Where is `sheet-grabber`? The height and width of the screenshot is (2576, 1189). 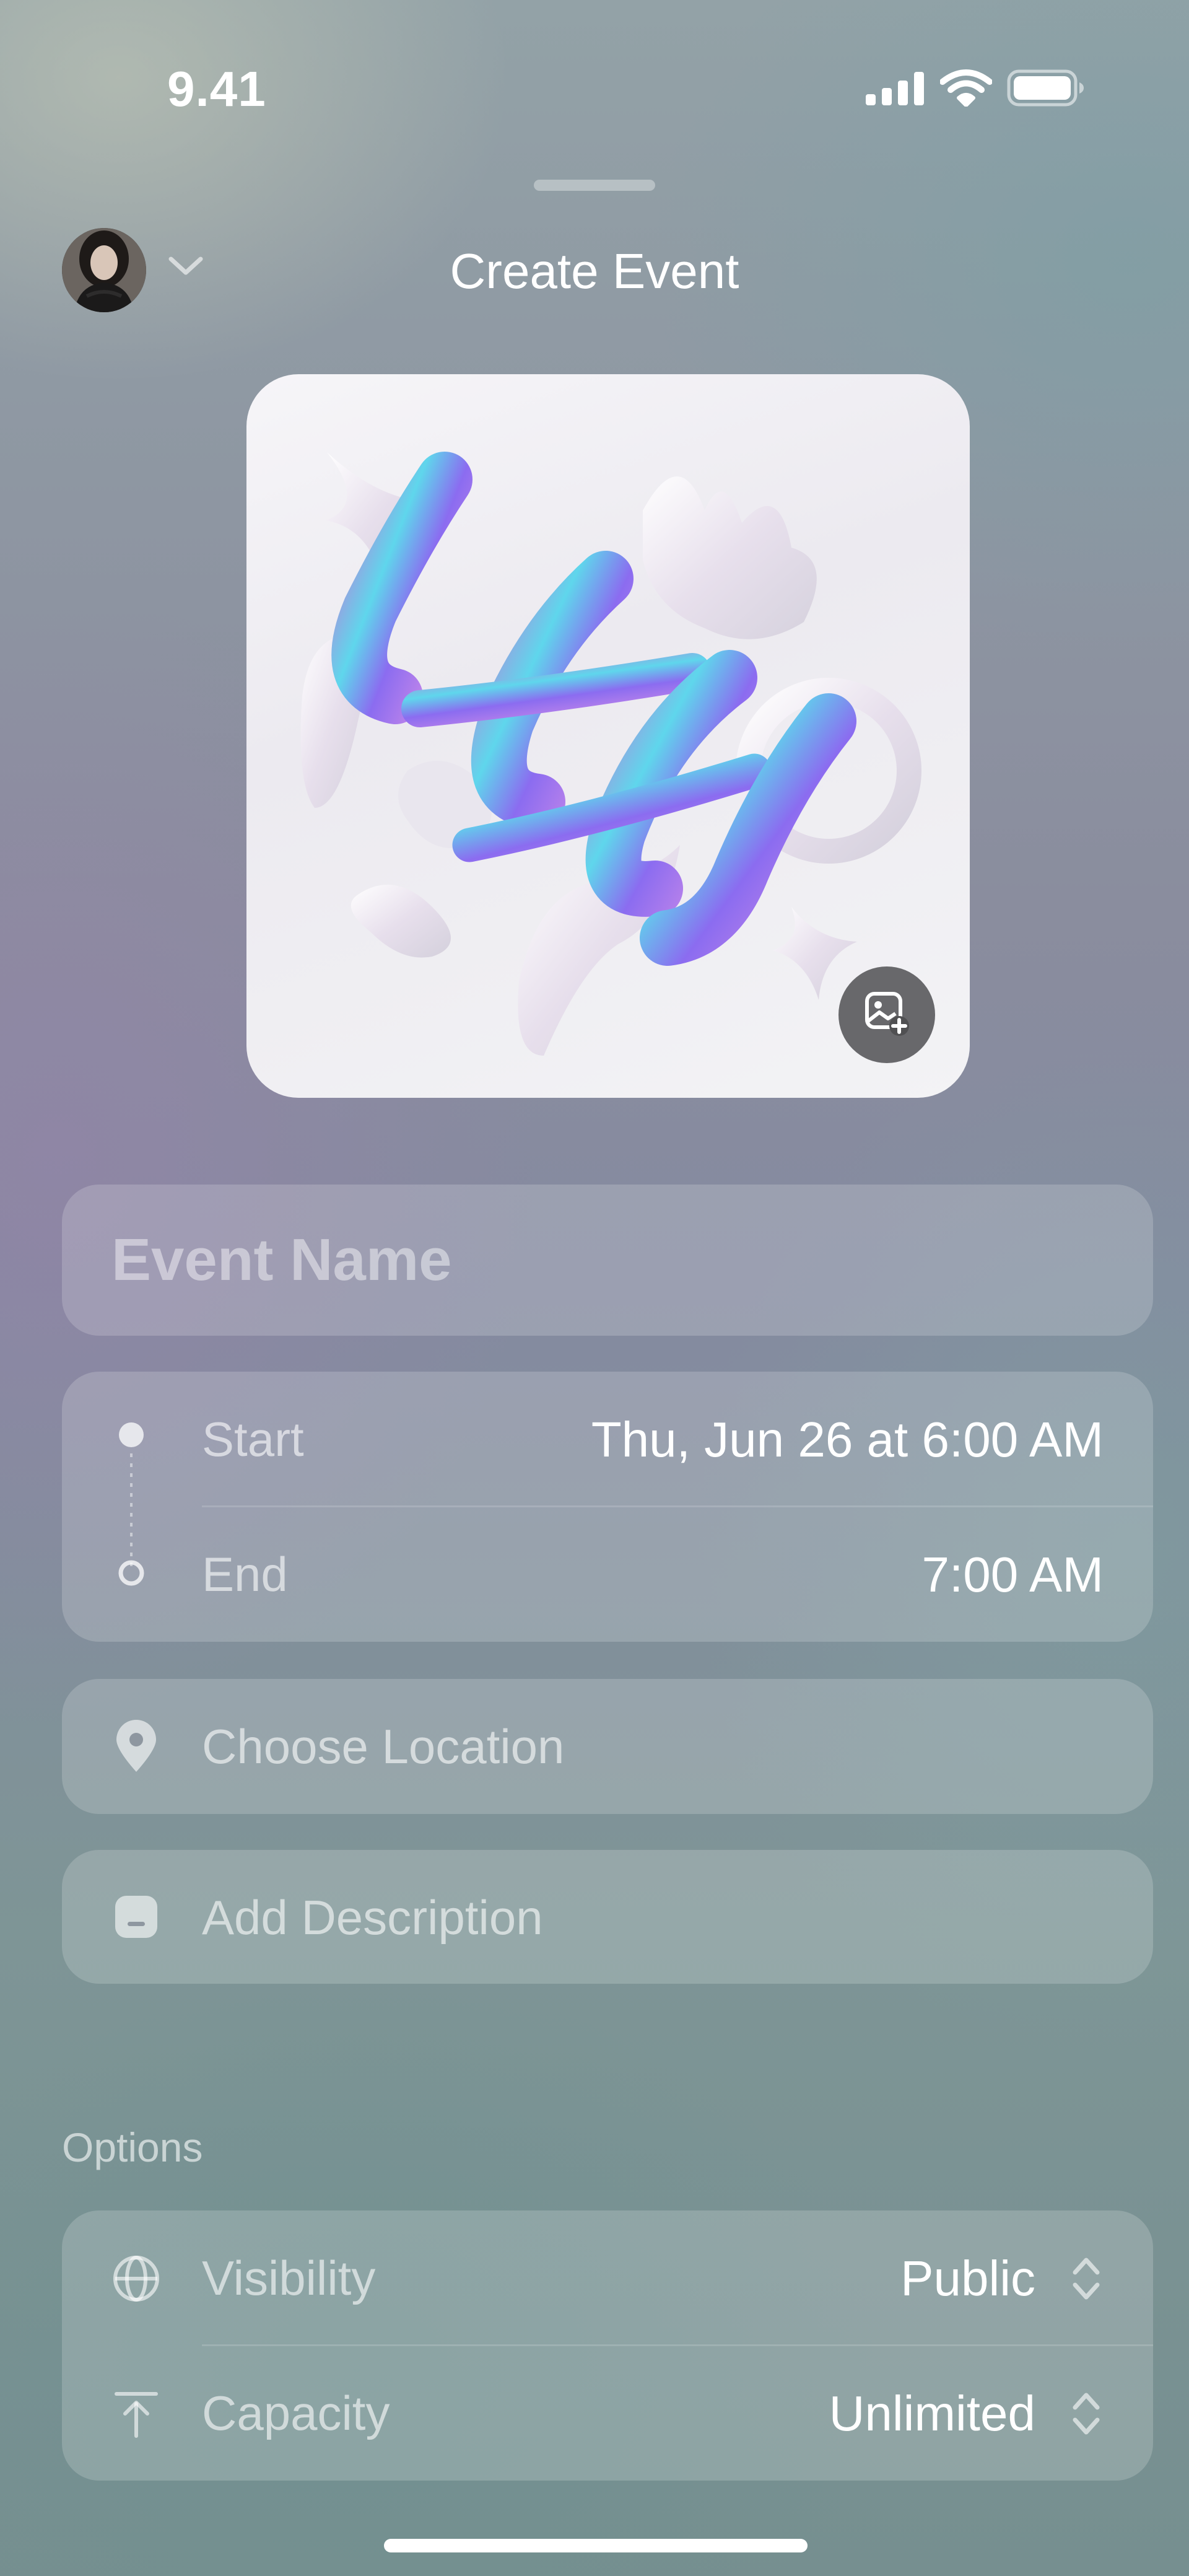
sheet-grabber is located at coordinates (594, 185).